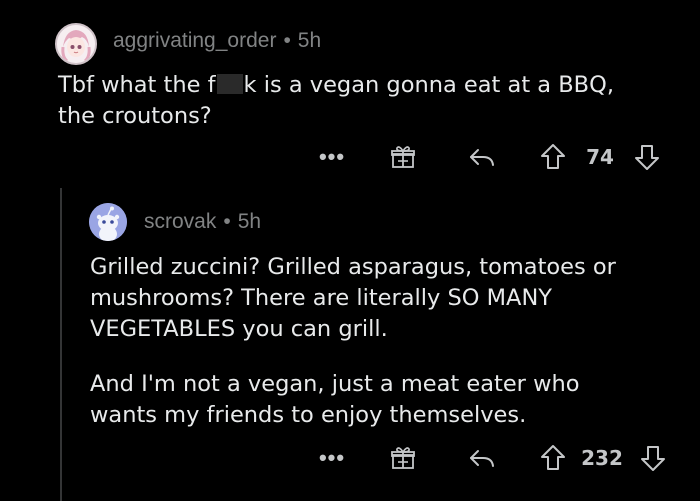 This screenshot has width=700, height=501. Describe the element at coordinates (180, 221) in the screenshot. I see `username: scrovak` at that location.